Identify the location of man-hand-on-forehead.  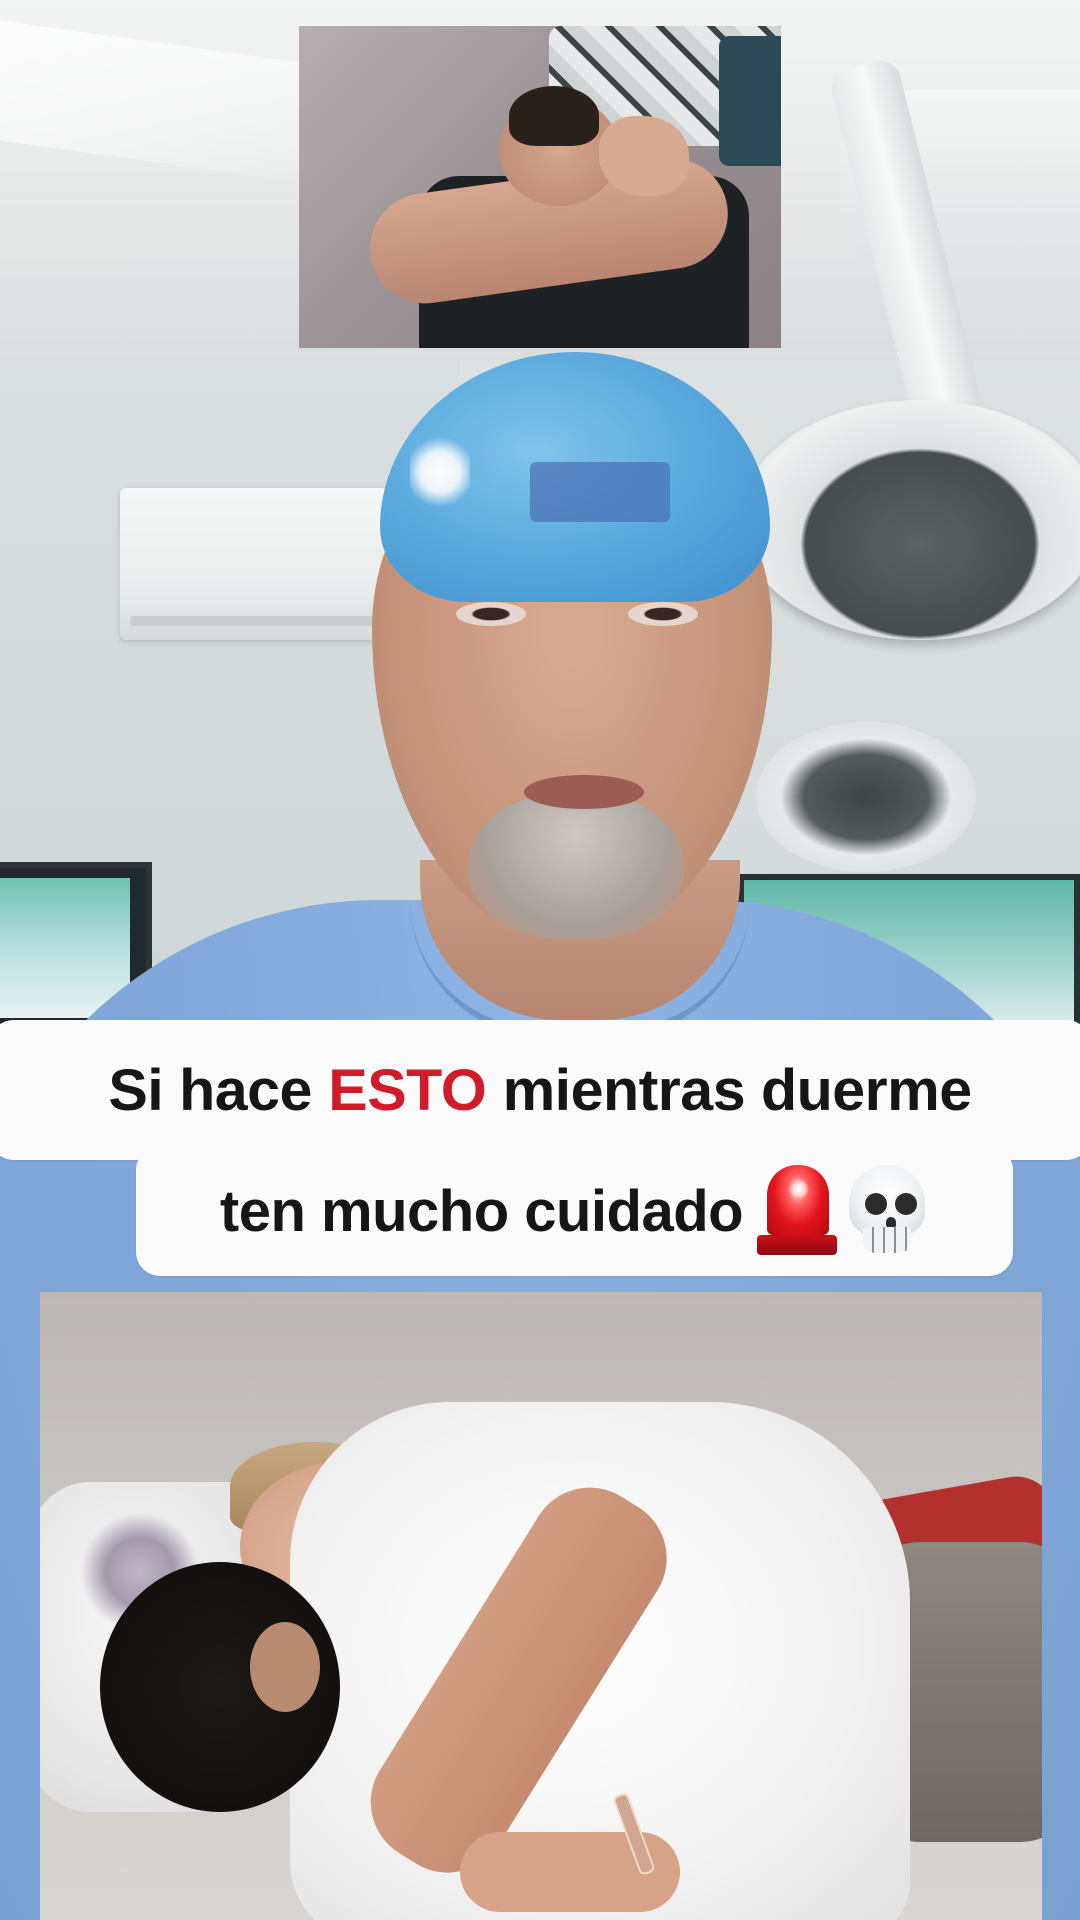
(644, 156).